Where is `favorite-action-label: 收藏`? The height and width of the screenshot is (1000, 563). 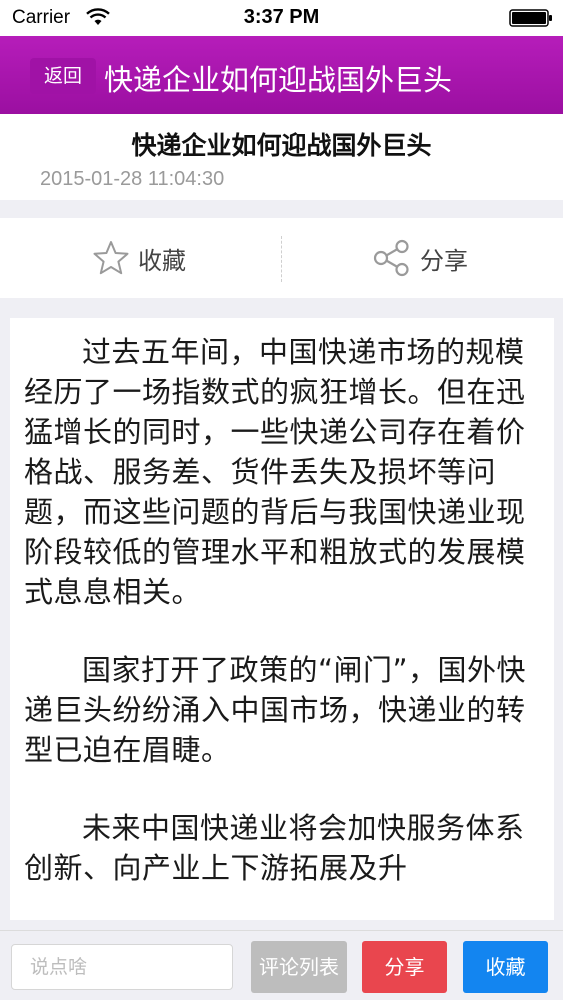 favorite-action-label: 收藏 is located at coordinates (162, 260).